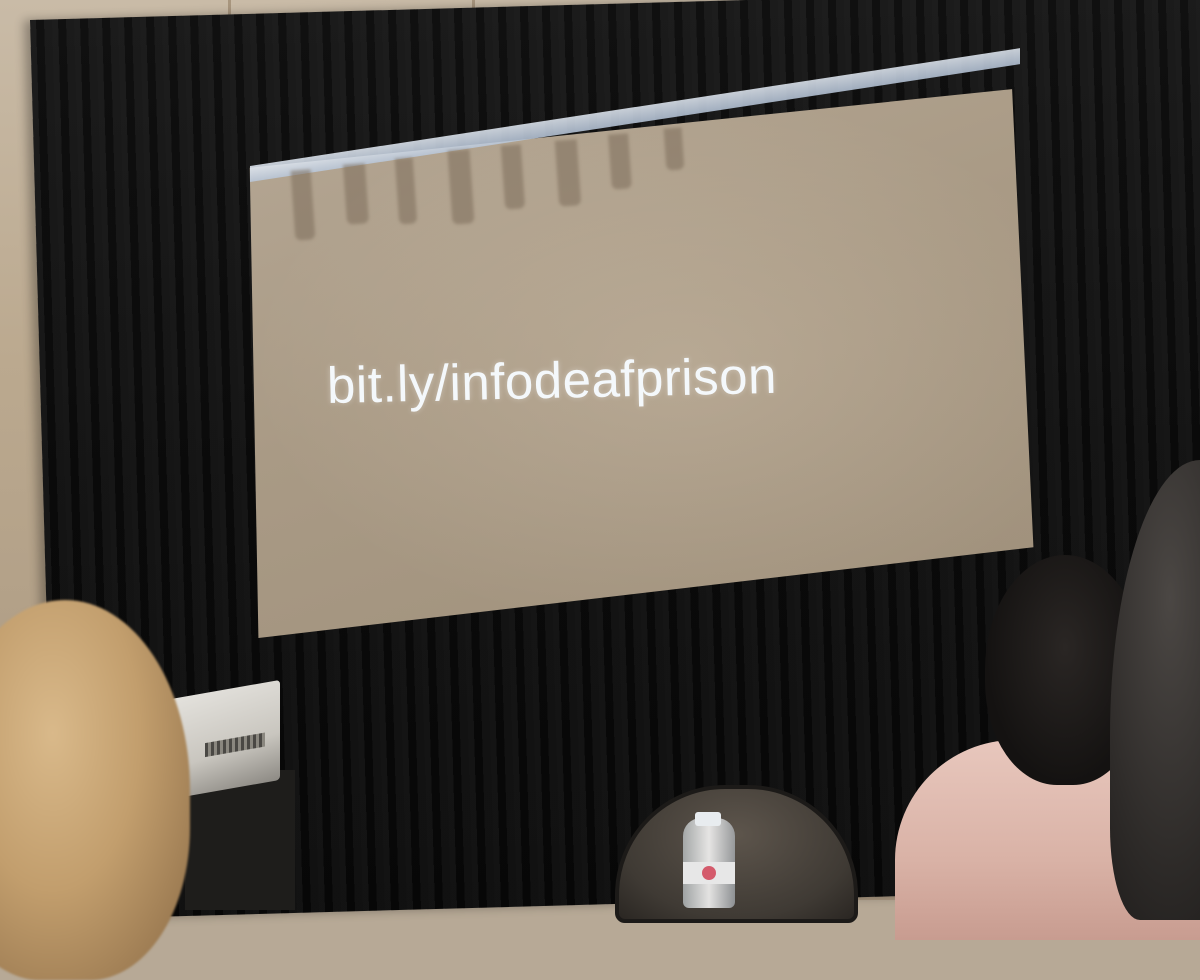 This screenshot has width=1200, height=980. Describe the element at coordinates (709, 873) in the screenshot. I see `water-bottle-logo` at that location.